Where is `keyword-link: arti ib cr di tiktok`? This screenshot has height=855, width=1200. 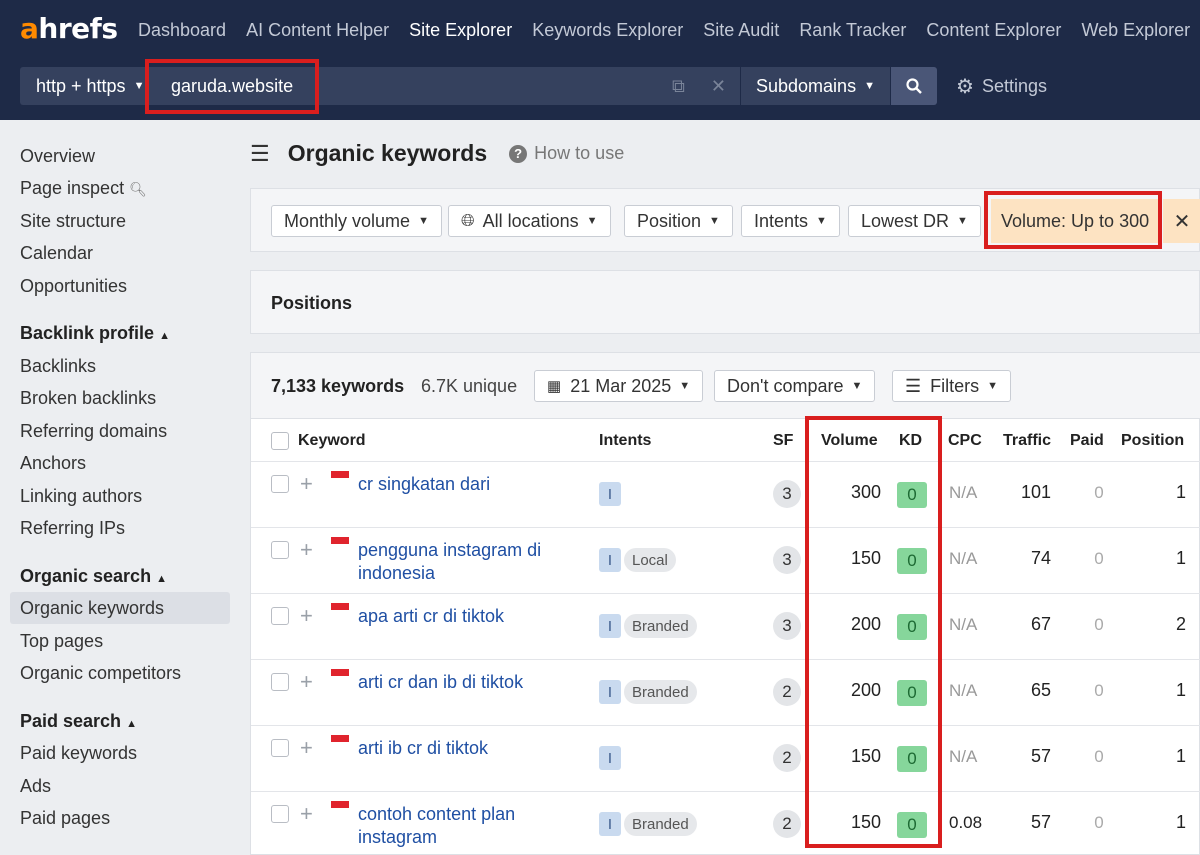
keyword-link: arti ib cr di tiktok is located at coordinates (458, 748).